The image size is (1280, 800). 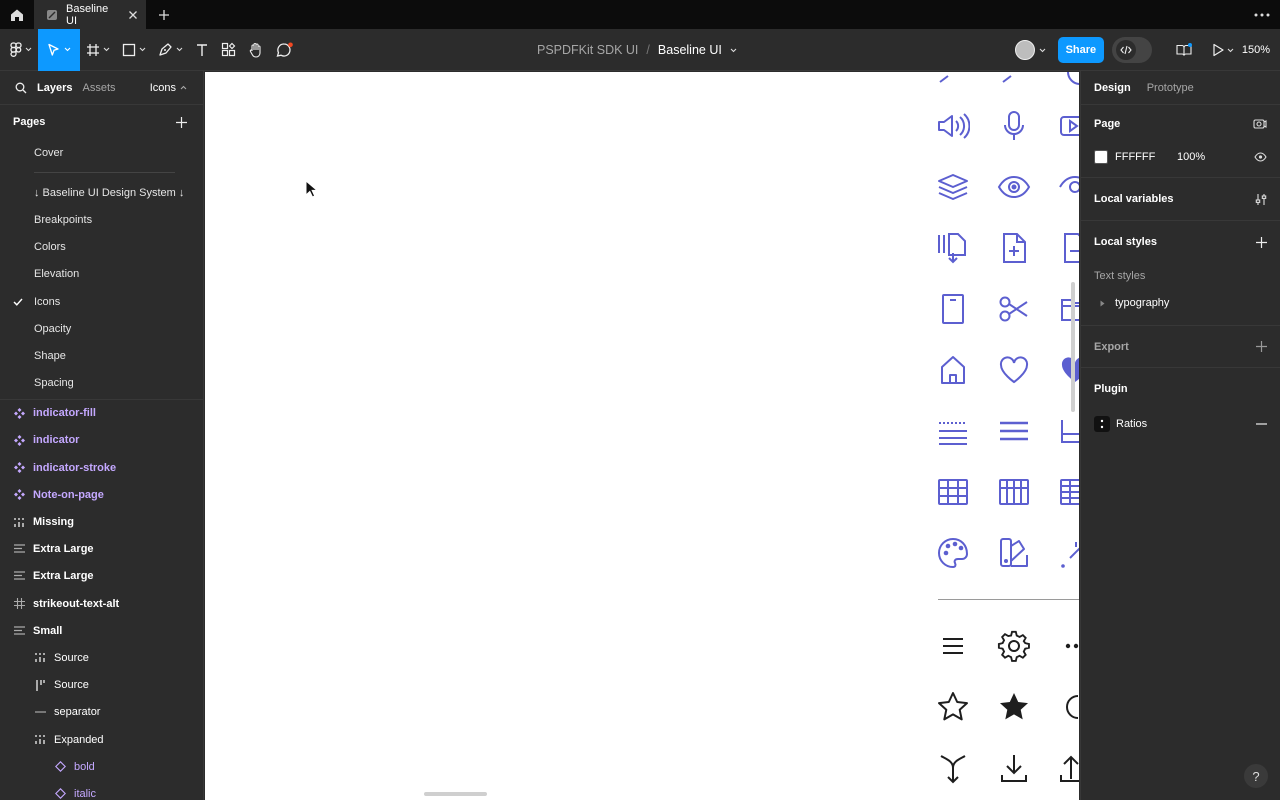 What do you see at coordinates (19, 50) in the screenshot?
I see `main-menu-button` at bounding box center [19, 50].